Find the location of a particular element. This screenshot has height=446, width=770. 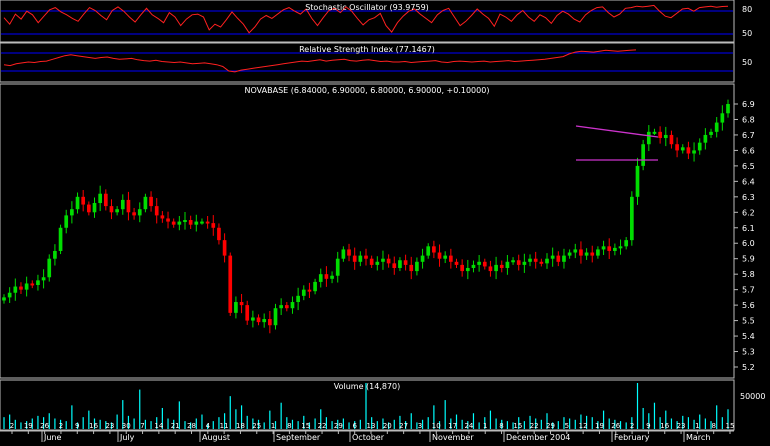

x-day-label: 23 is located at coordinates (681, 426).